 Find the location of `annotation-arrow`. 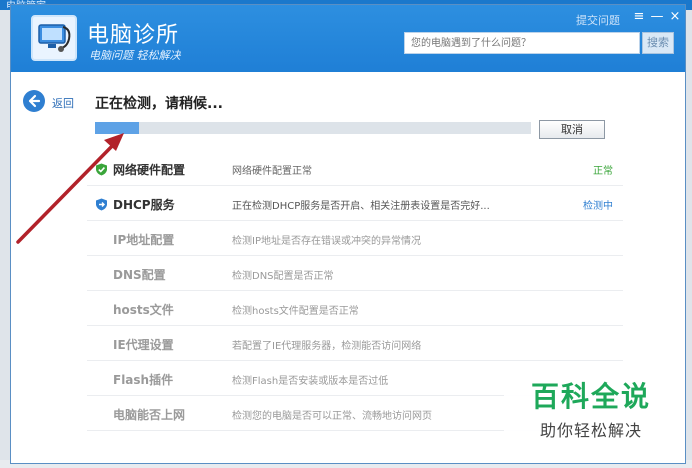

annotation-arrow is located at coordinates (70, 188).